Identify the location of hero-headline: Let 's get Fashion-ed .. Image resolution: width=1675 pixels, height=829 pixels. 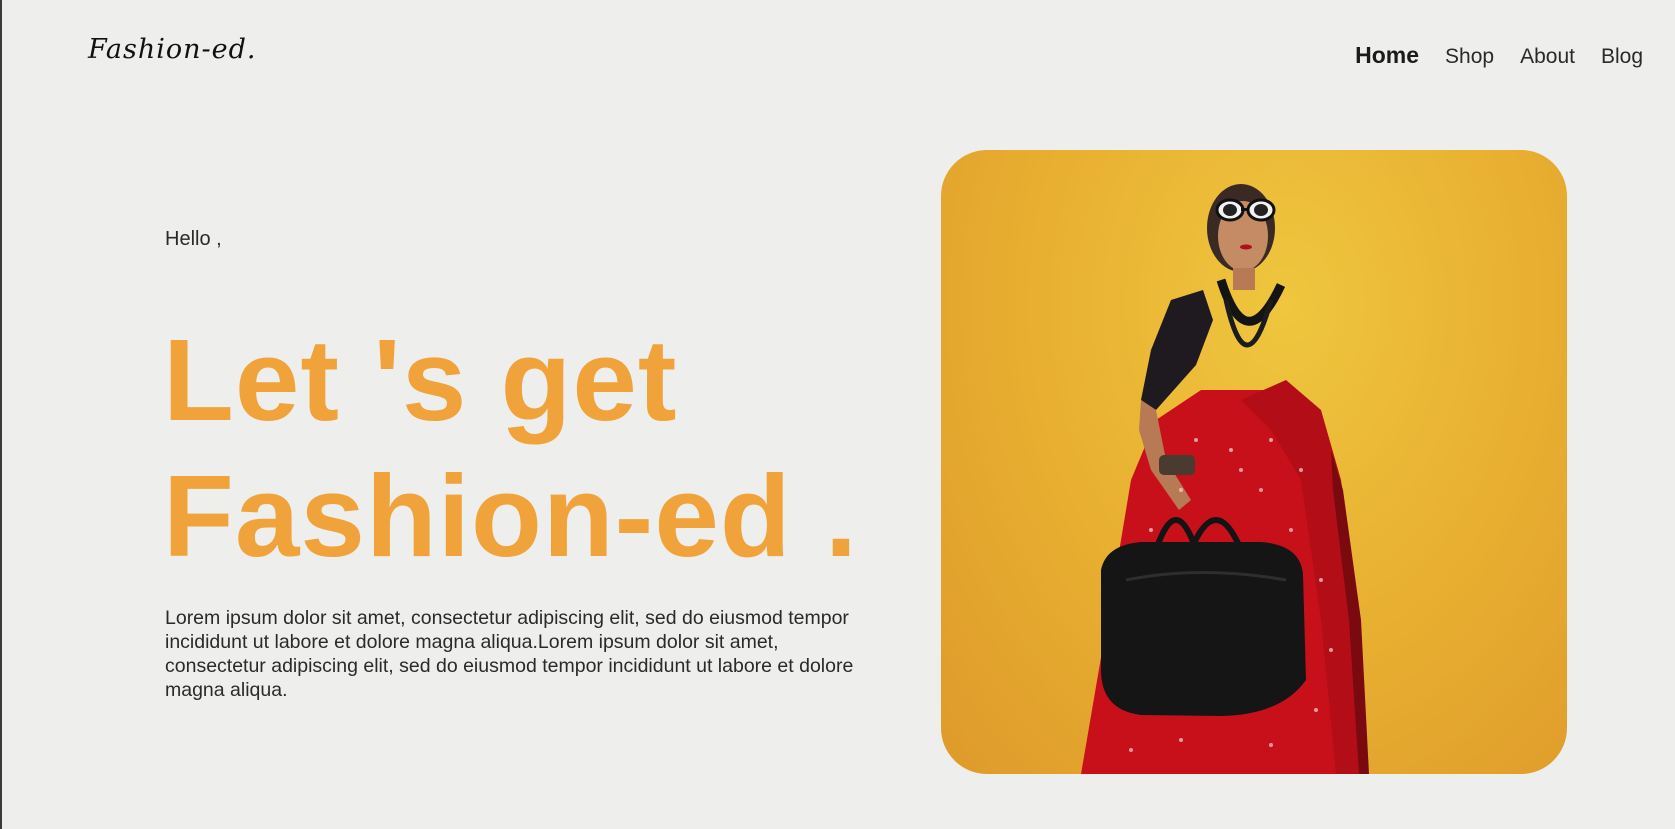
(523, 448).